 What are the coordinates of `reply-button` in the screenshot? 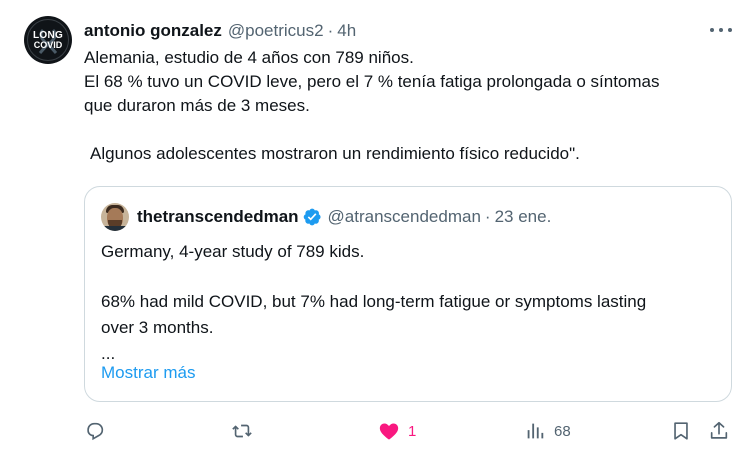 It's located at (99, 431).